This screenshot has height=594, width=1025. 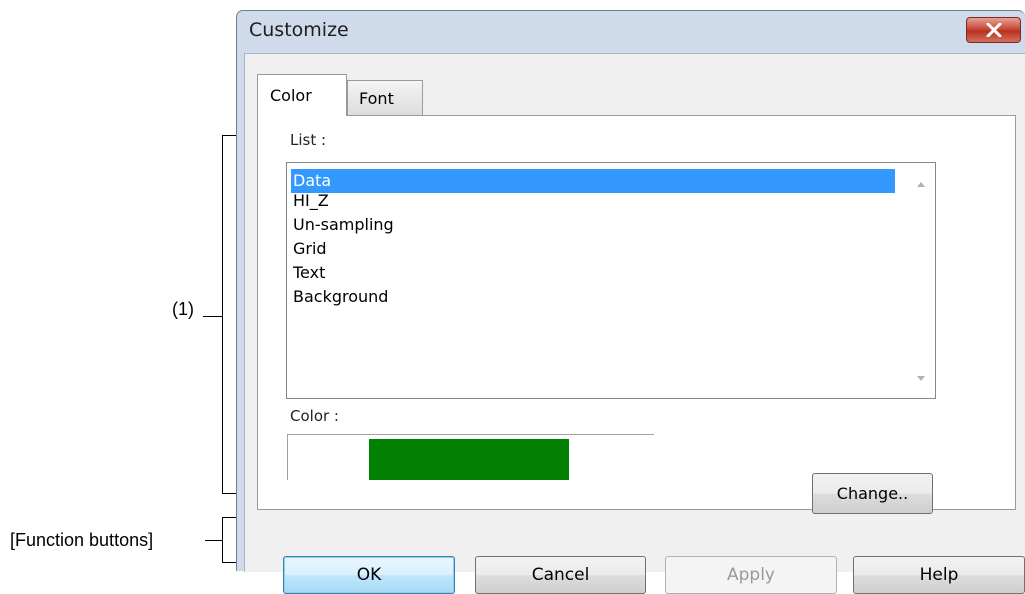 I want to click on tab-color: Color, so click(x=302, y=95).